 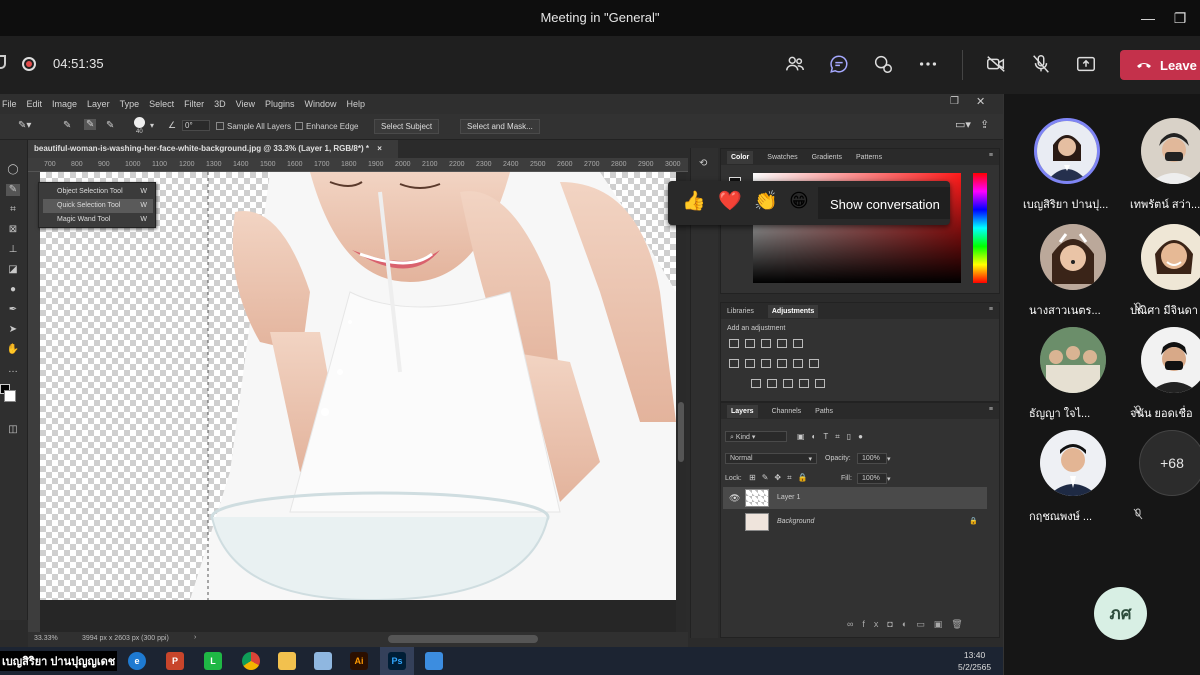 What do you see at coordinates (855, 498) in the screenshot?
I see `layer-row: 👁 Layer 1` at bounding box center [855, 498].